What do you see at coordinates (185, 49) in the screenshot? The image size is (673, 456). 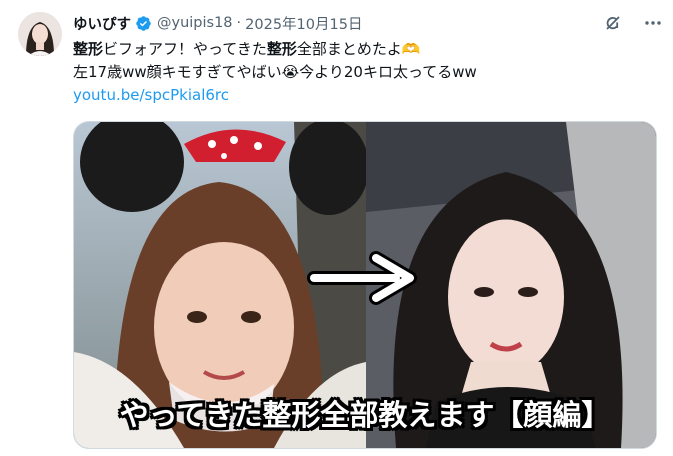 I see `tweet-line-1-part: ビフォアフ！やってきた` at bounding box center [185, 49].